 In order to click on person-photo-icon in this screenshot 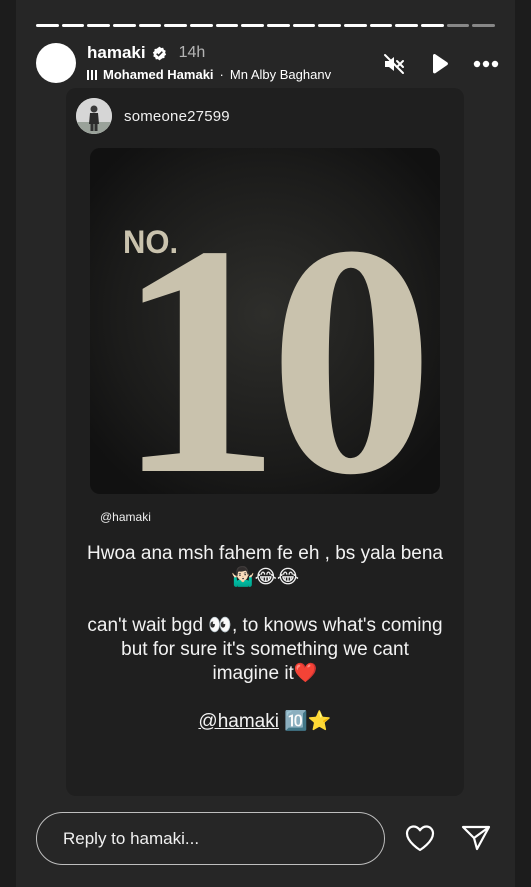, I will do `click(94, 116)`.